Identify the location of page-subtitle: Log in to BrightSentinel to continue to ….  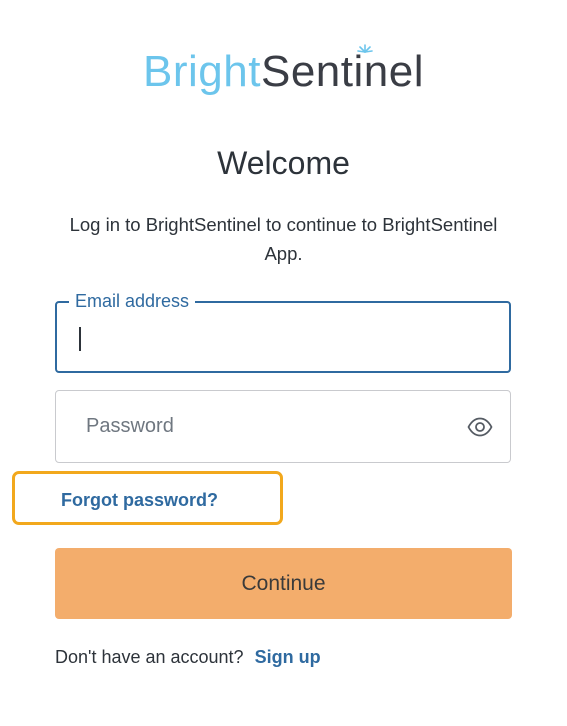
(283, 239).